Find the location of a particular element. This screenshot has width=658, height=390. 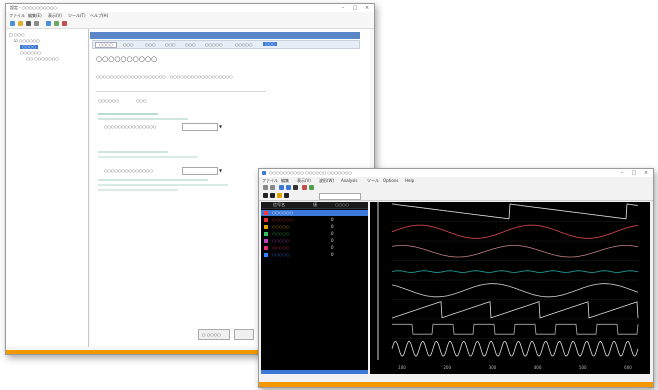

stop-icon is located at coordinates (64, 23).